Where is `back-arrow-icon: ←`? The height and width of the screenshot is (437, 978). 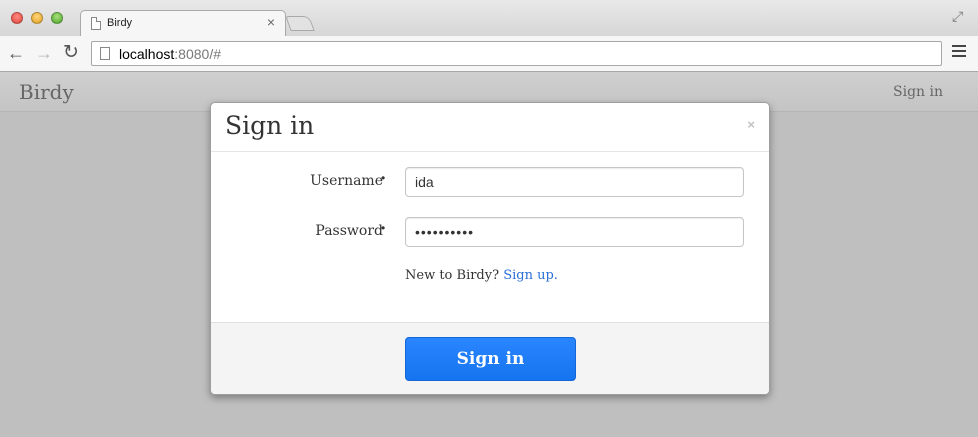 back-arrow-icon: ← is located at coordinates (16, 53).